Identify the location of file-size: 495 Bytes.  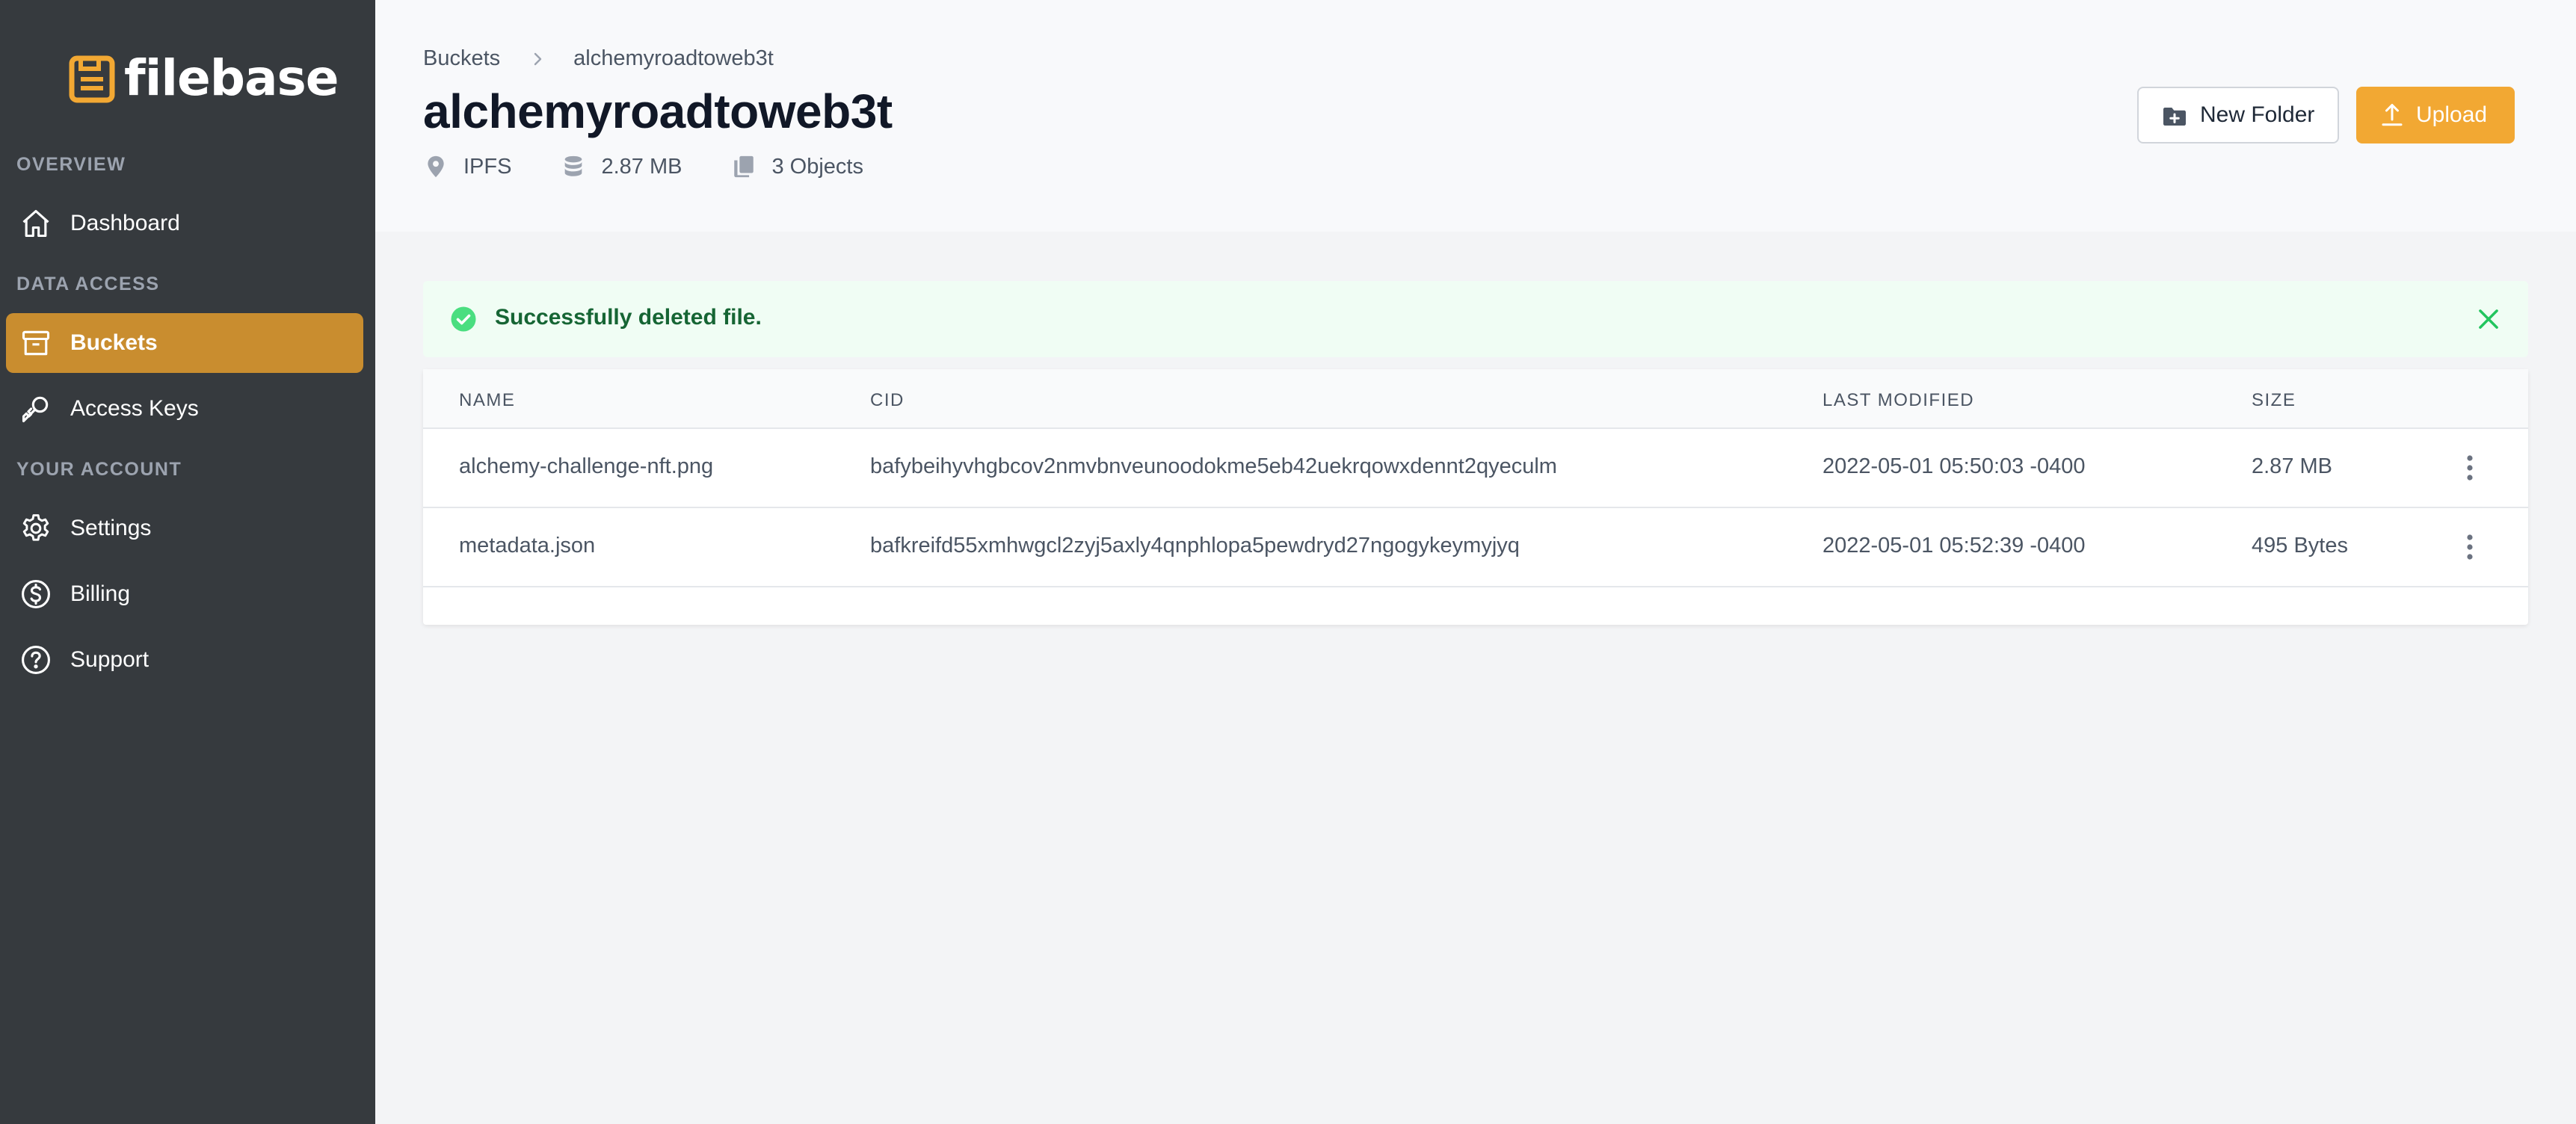
(2300, 546).